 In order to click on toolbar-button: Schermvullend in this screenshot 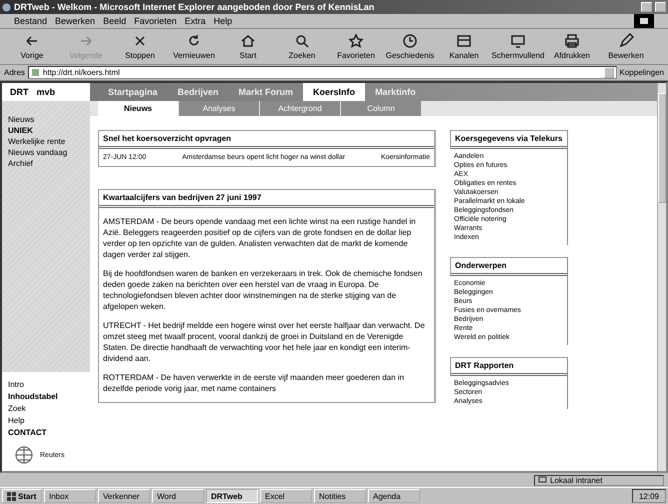, I will do `click(518, 46)`.